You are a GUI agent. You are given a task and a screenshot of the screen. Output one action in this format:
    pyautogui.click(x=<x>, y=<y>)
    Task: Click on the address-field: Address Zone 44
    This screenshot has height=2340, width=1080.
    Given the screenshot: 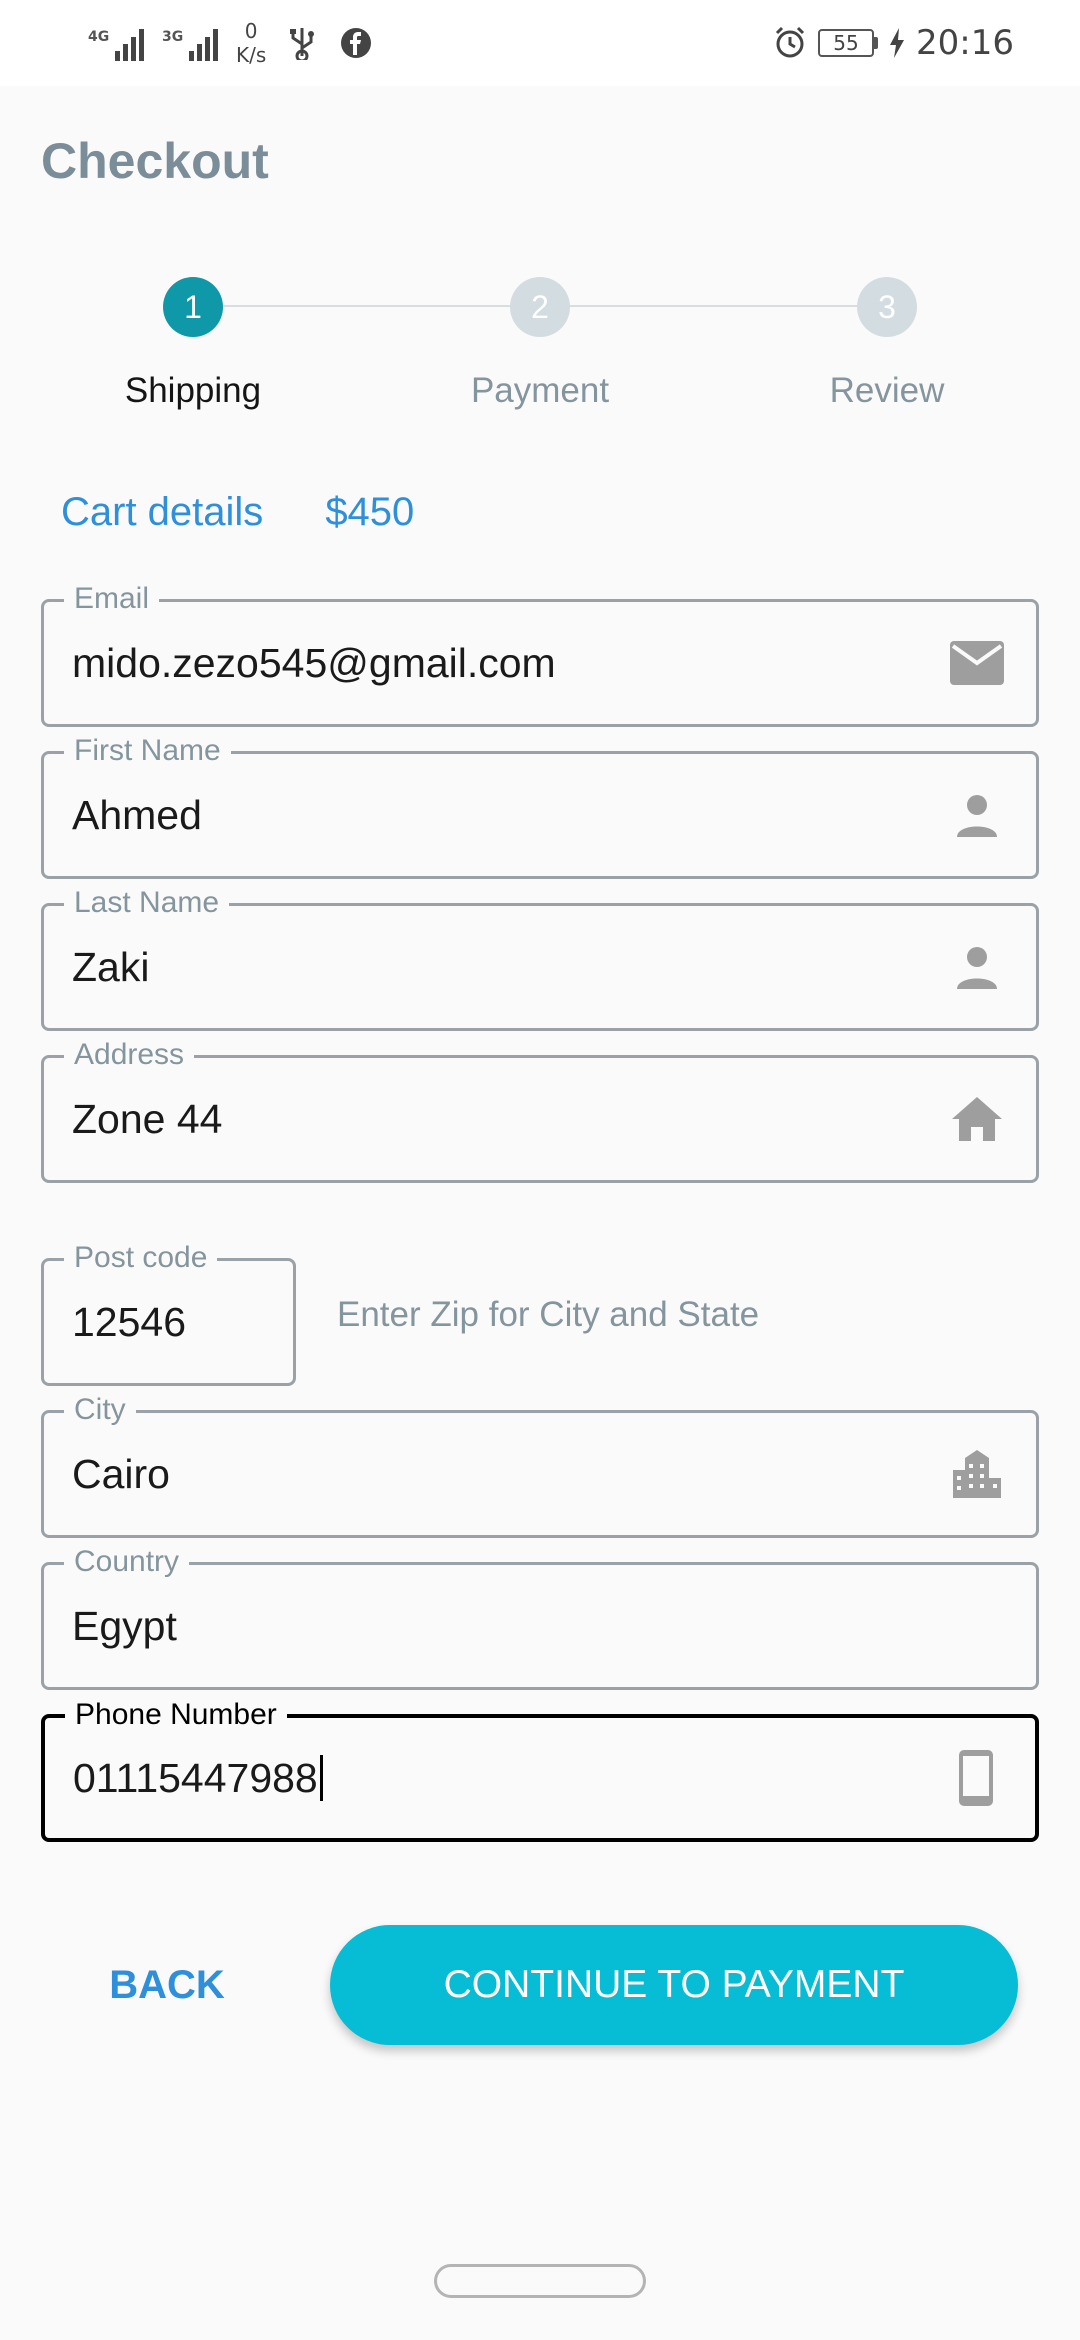 What is the action you would take?
    pyautogui.click(x=540, y=1109)
    